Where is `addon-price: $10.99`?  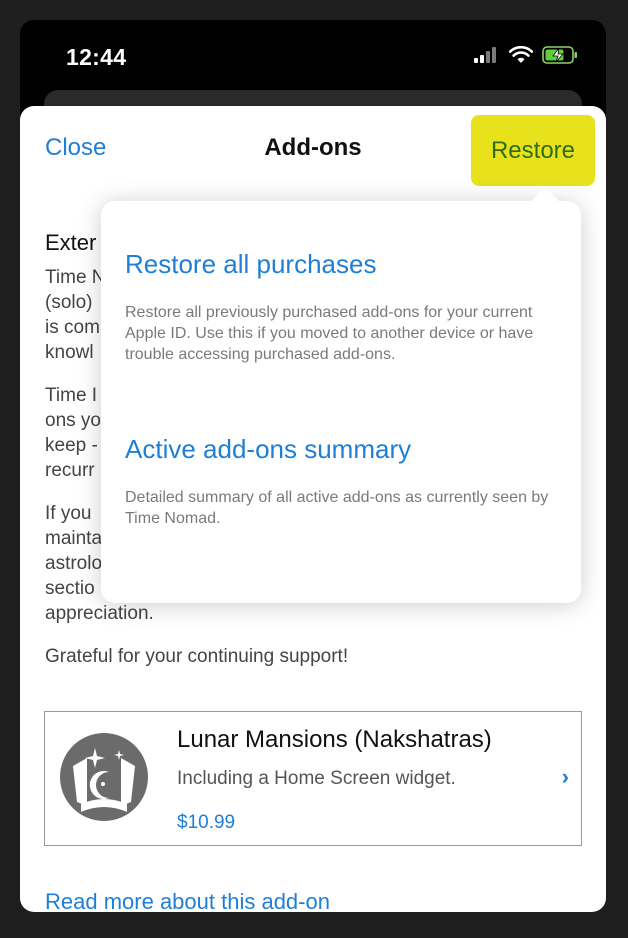
addon-price: $10.99 is located at coordinates (206, 822).